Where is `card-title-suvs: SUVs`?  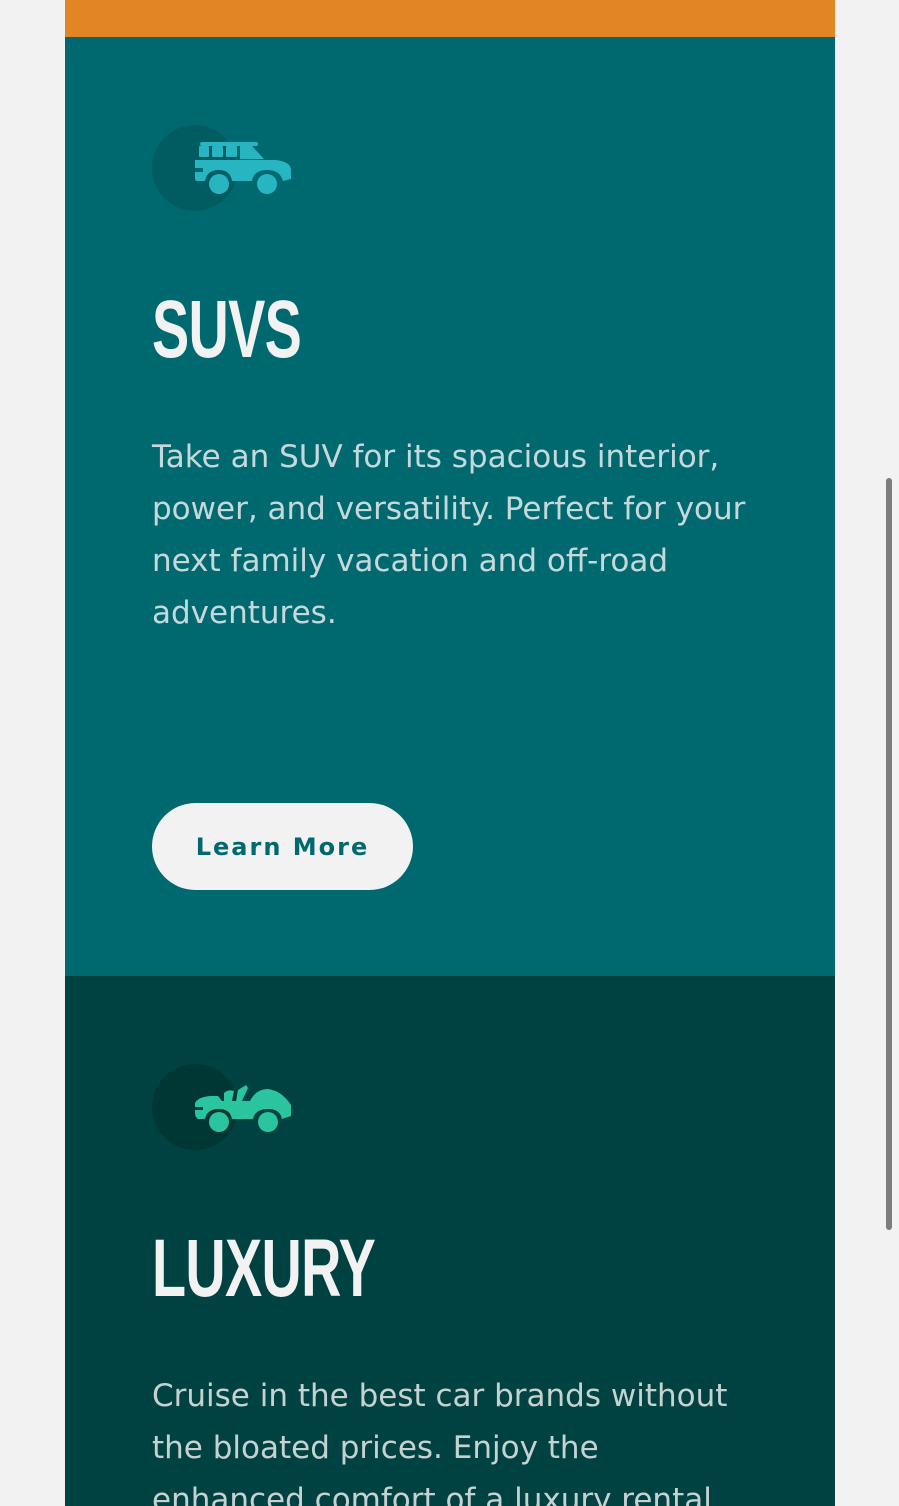
card-title-suvs: SUVs is located at coordinates (227, 329).